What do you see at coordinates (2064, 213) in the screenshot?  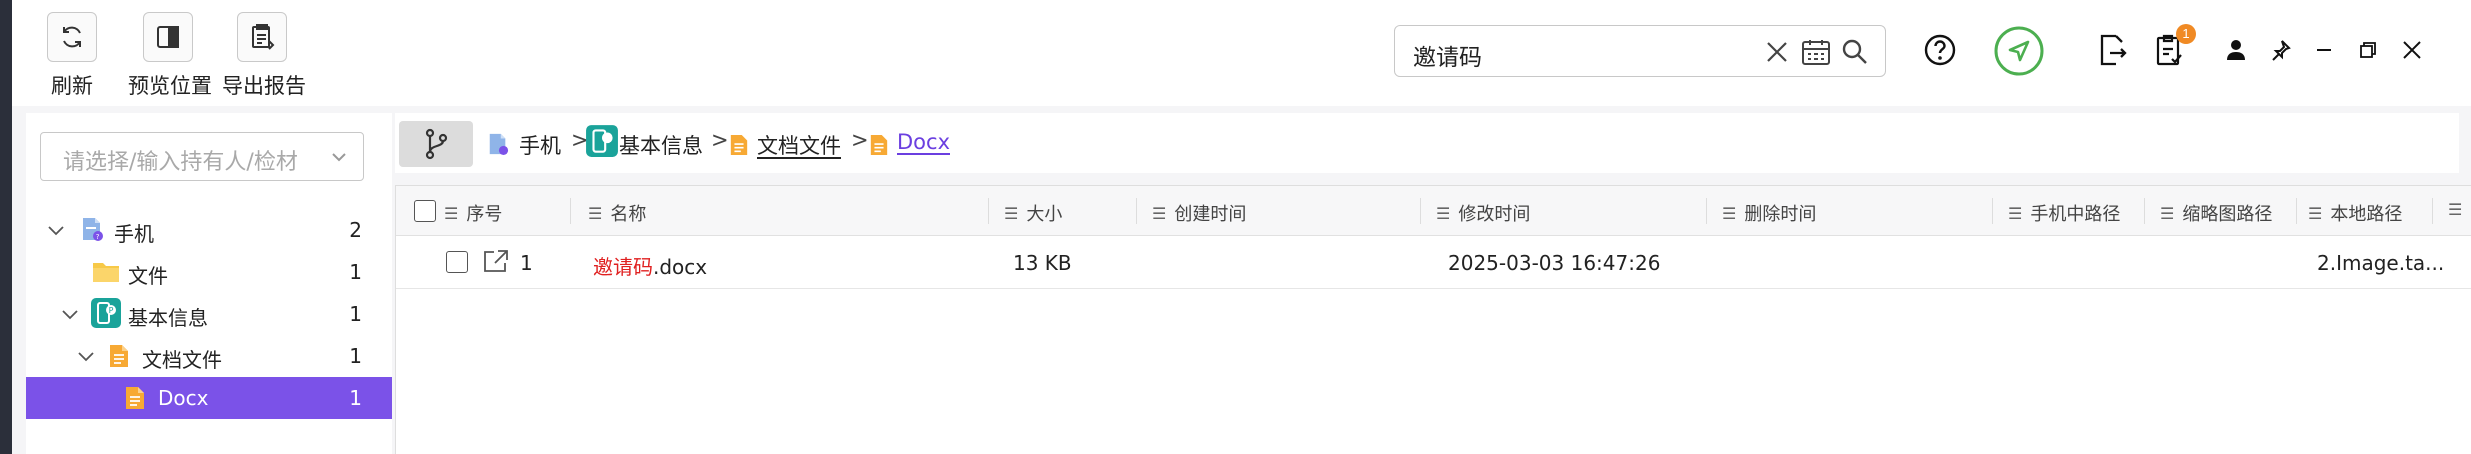 I see `column-header: ☰ 手机中路径` at bounding box center [2064, 213].